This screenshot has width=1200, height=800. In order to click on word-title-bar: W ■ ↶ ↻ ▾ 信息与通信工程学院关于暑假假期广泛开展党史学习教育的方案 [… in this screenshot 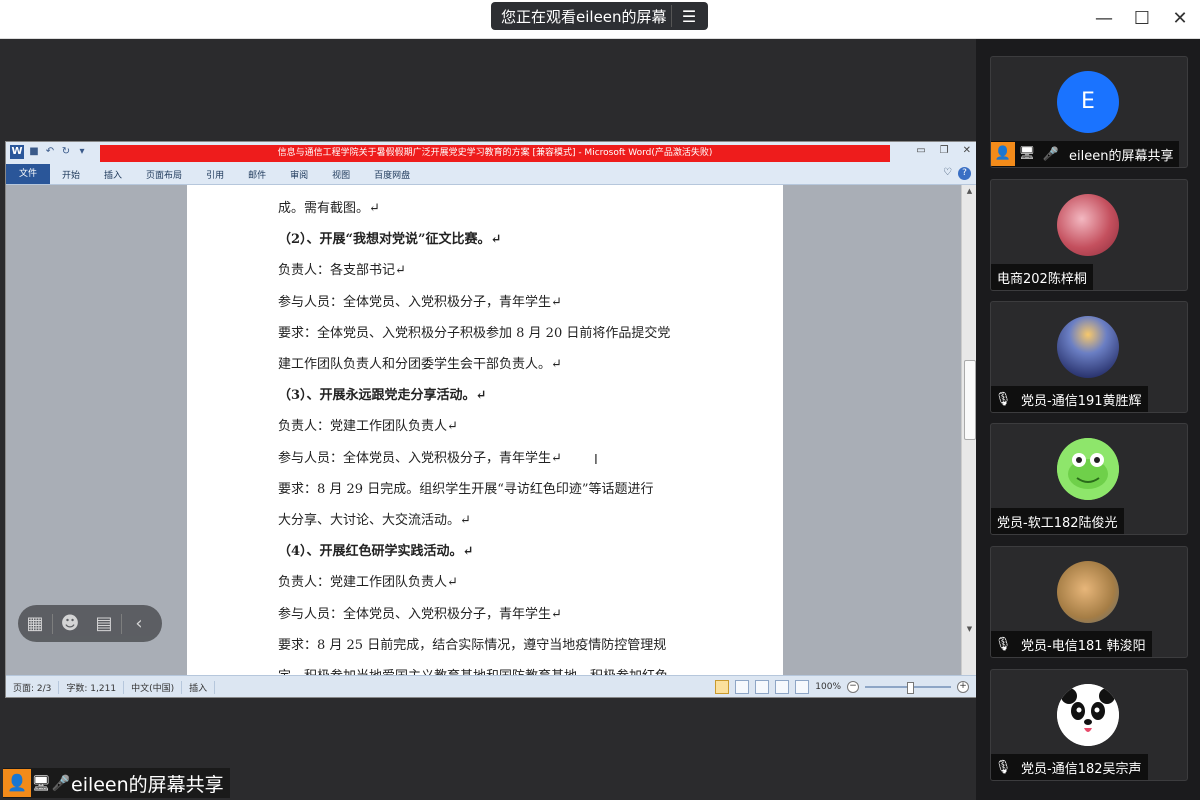, I will do `click(491, 153)`.